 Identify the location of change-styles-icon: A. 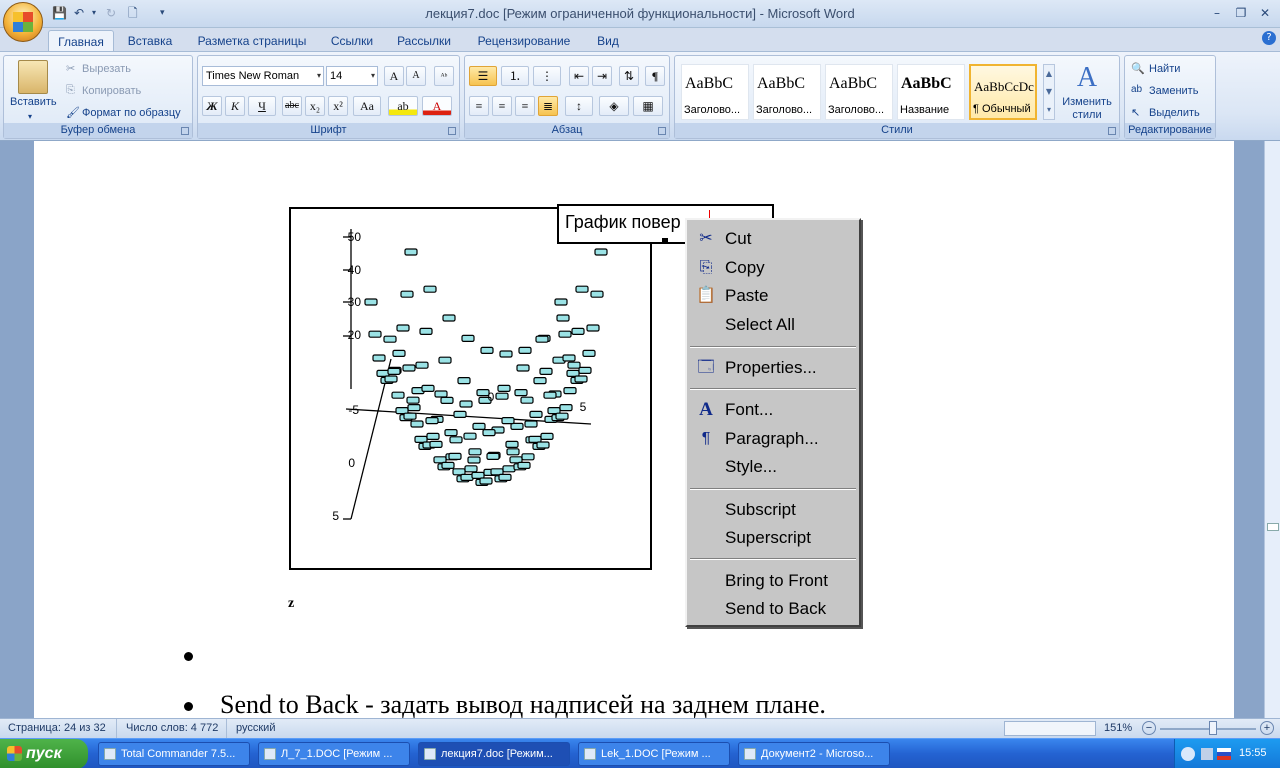
(1087, 78).